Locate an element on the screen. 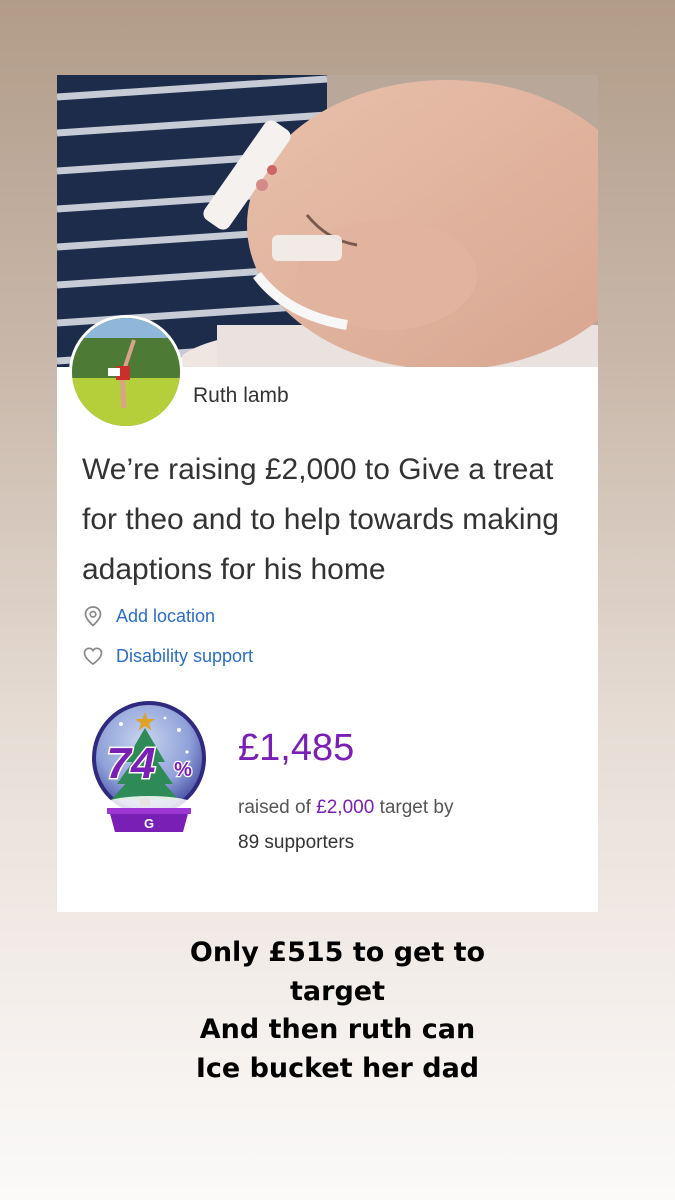  organiser-avatar-photo is located at coordinates (126, 372).